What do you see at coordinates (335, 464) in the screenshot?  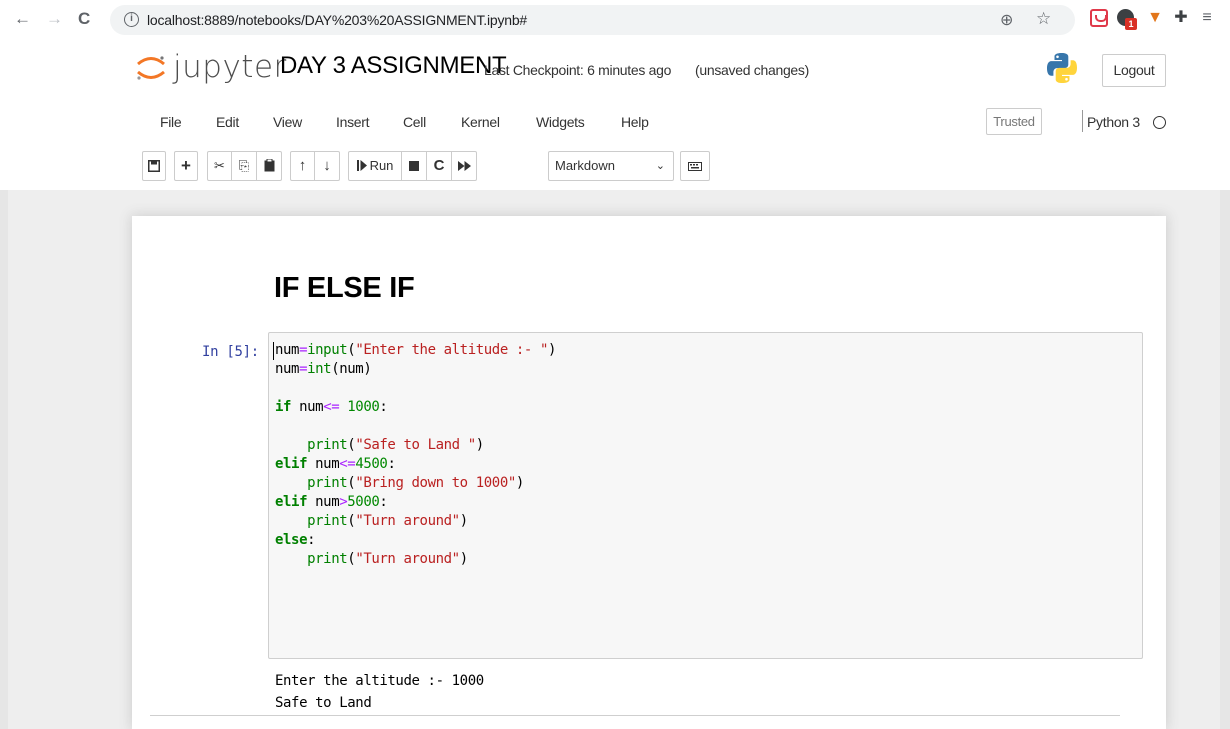 I see `code-line: elif num<=4500:` at bounding box center [335, 464].